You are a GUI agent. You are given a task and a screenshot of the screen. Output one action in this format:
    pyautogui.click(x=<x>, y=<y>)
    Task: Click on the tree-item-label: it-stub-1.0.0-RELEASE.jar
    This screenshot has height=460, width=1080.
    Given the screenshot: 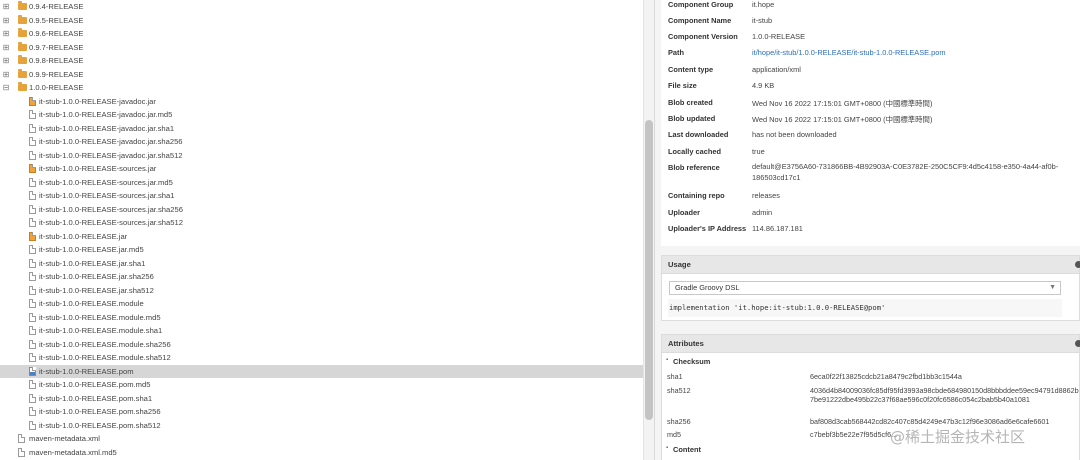 What is the action you would take?
    pyautogui.click(x=83, y=236)
    